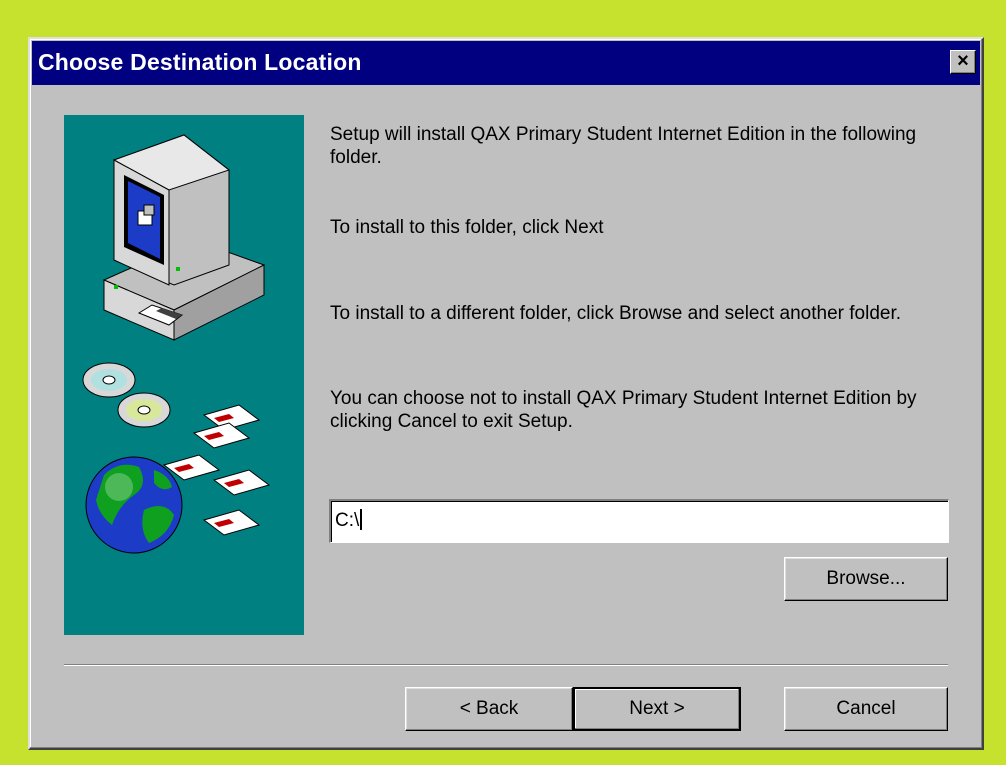 The width and height of the screenshot is (1006, 765). I want to click on next-instructions: To install to this folder, click Next, so click(467, 227).